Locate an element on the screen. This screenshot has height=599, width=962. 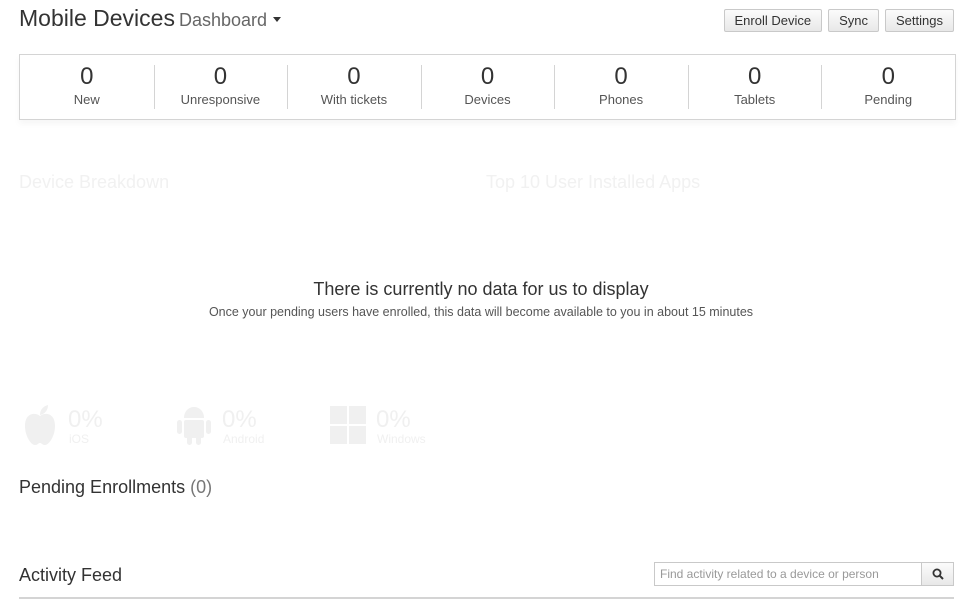
windows-label: Windows is located at coordinates (401, 439).